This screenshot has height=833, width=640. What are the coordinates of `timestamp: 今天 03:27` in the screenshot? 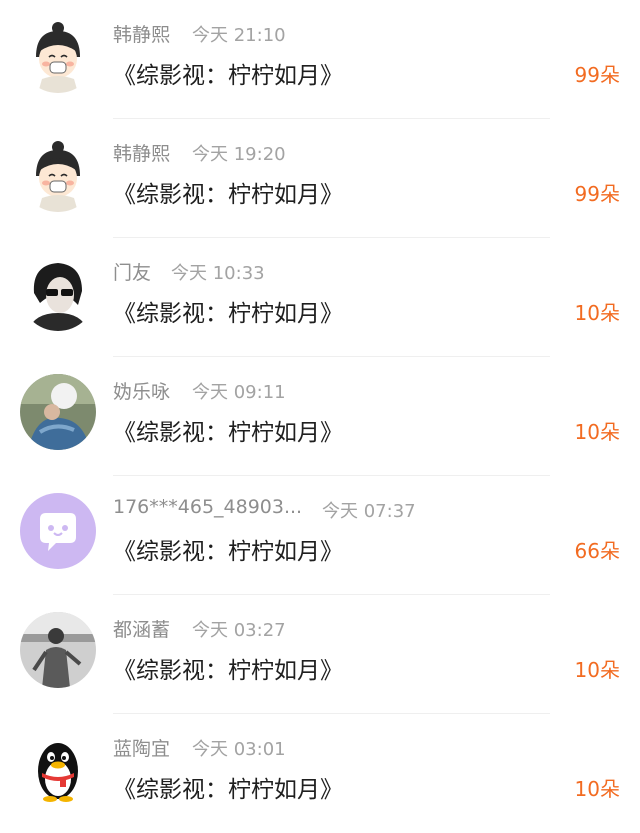 It's located at (239, 630).